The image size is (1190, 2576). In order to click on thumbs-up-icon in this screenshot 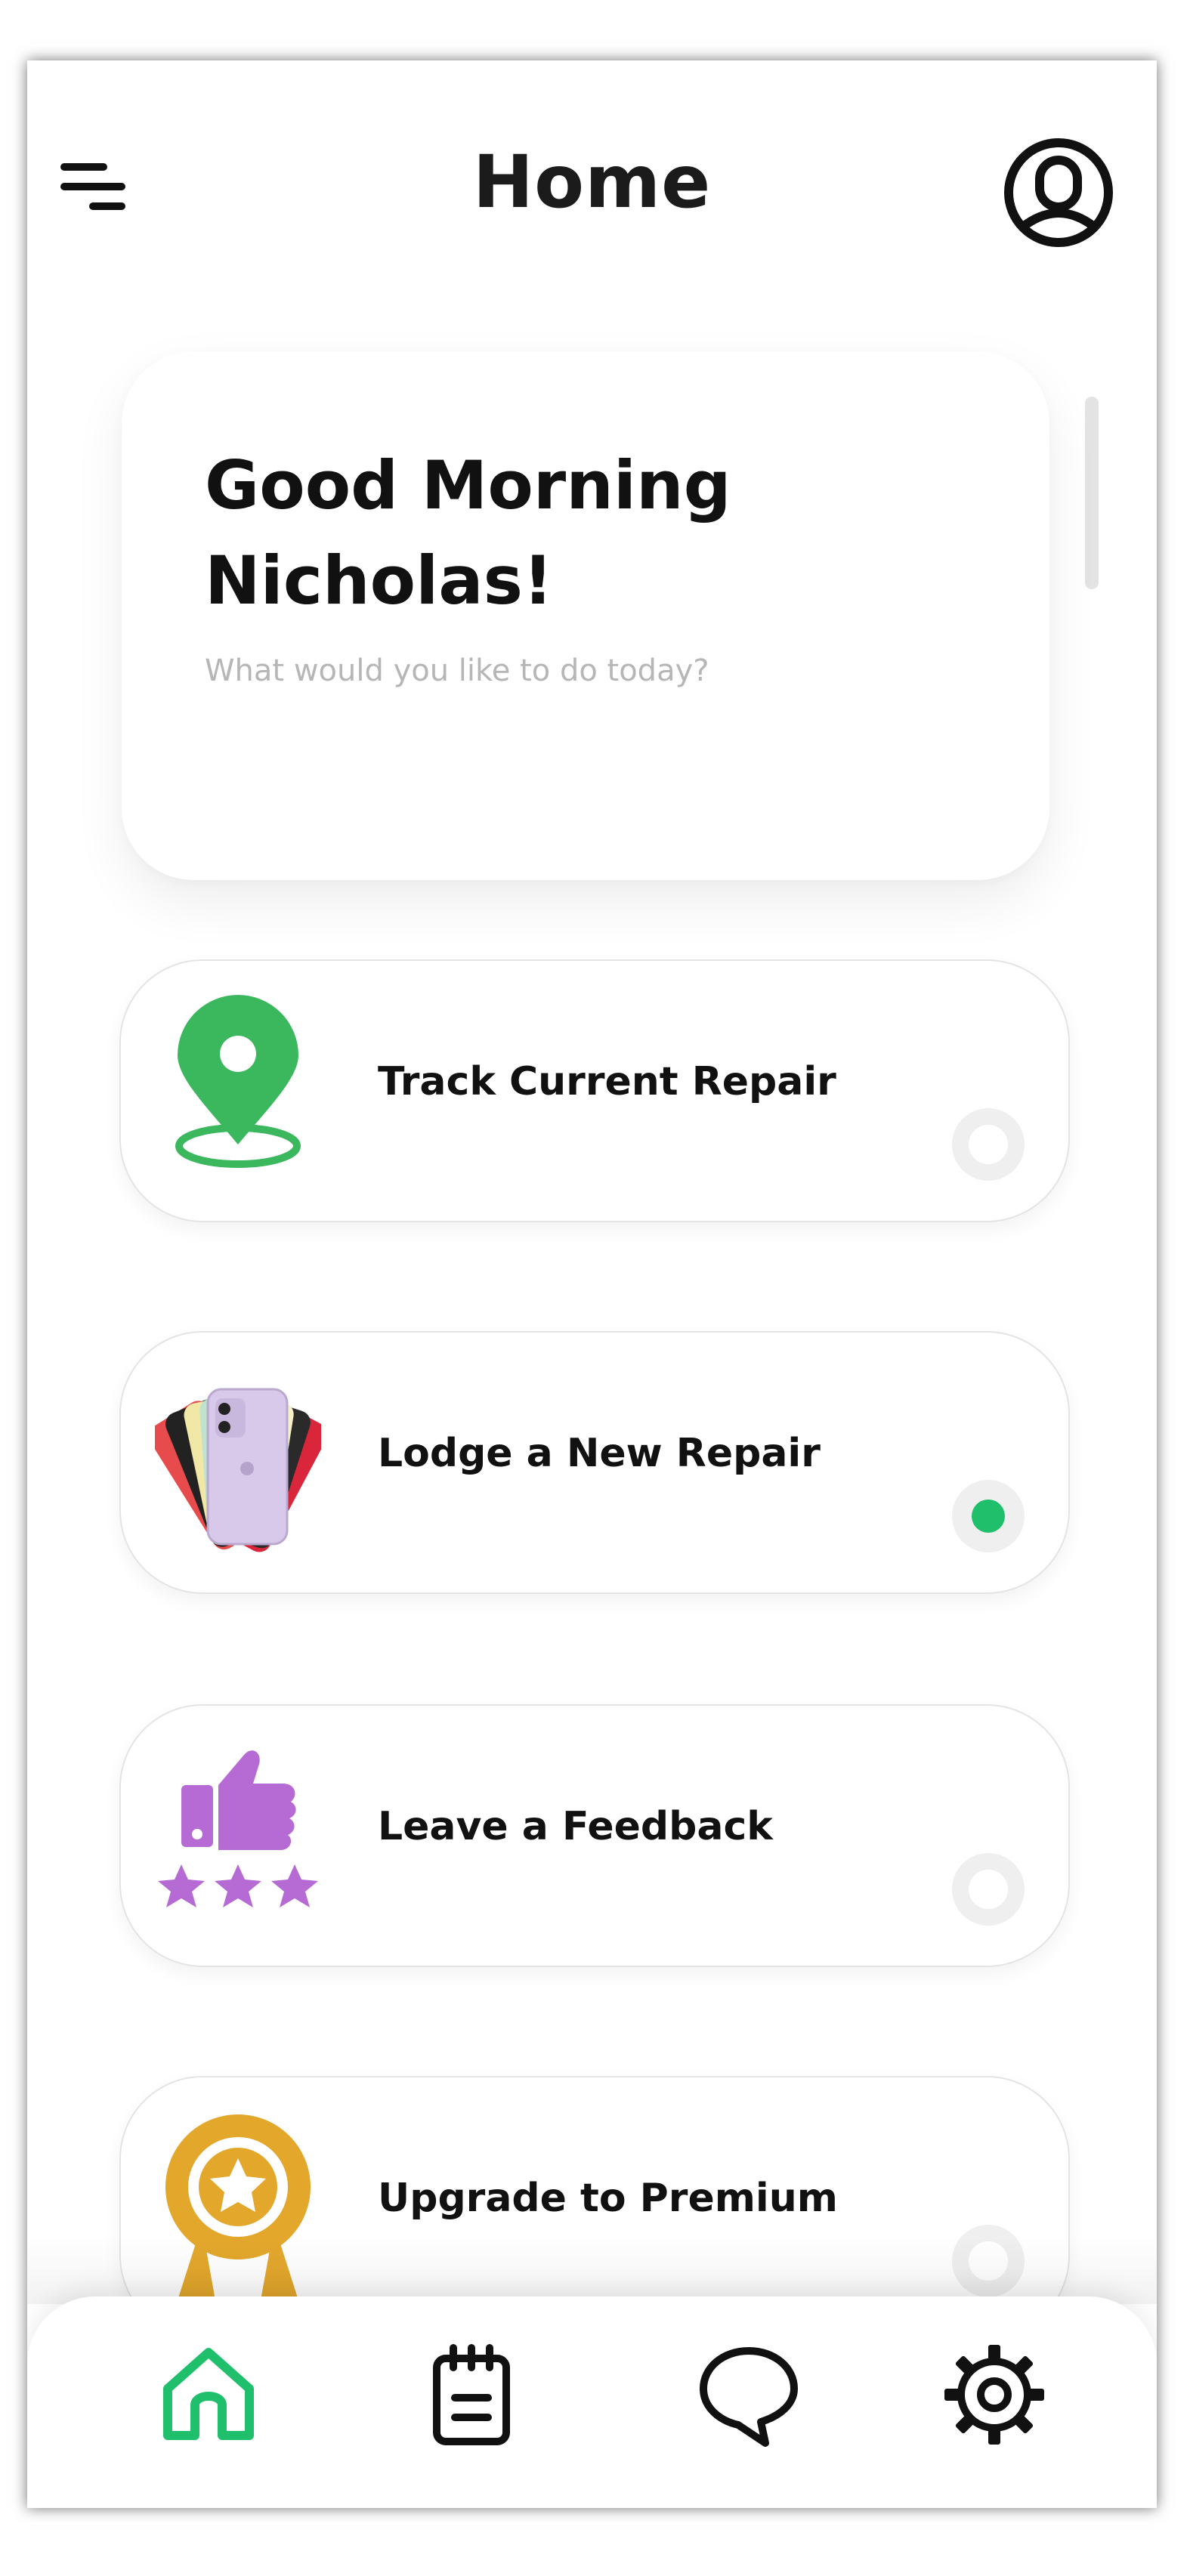, I will do `click(238, 1828)`.